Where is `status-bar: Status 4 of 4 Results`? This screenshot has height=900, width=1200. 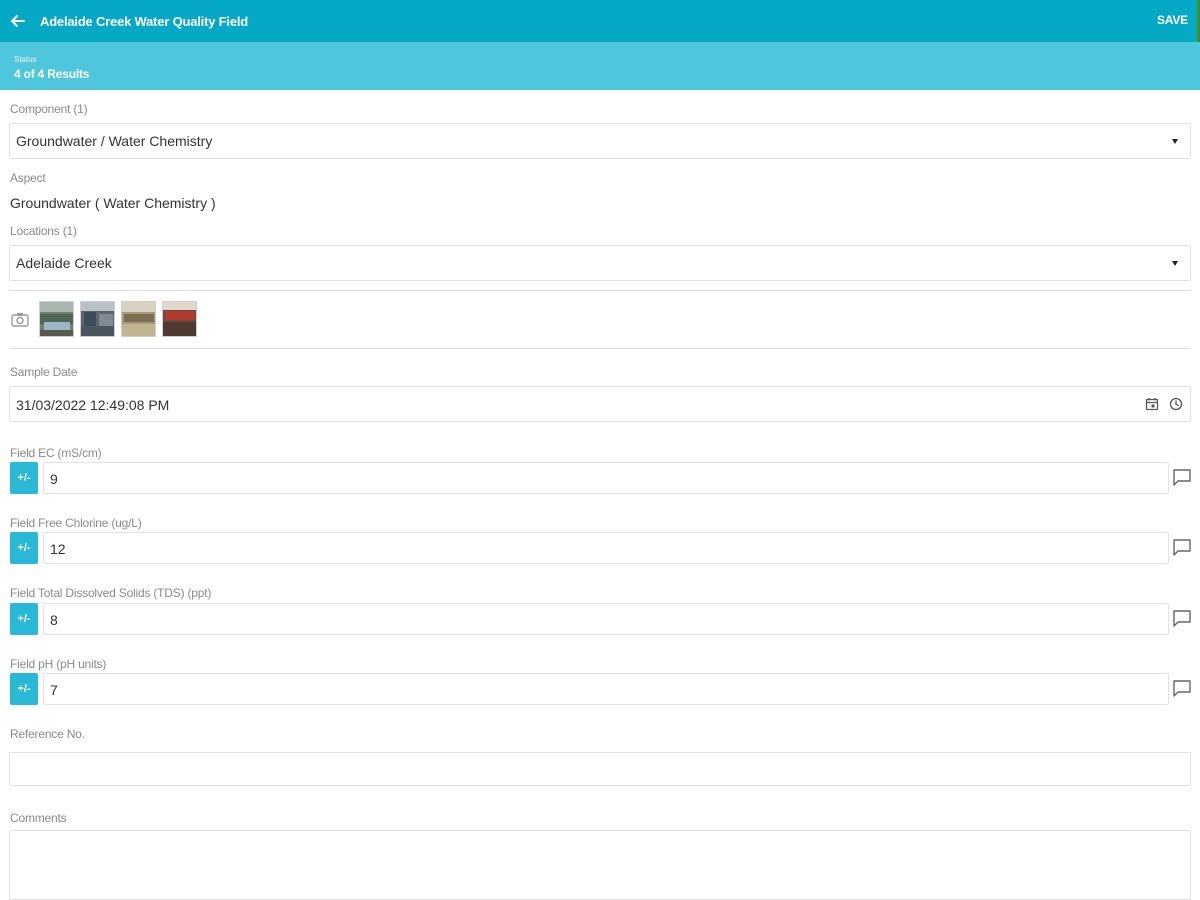
status-bar: Status 4 of 4 Results is located at coordinates (600, 66).